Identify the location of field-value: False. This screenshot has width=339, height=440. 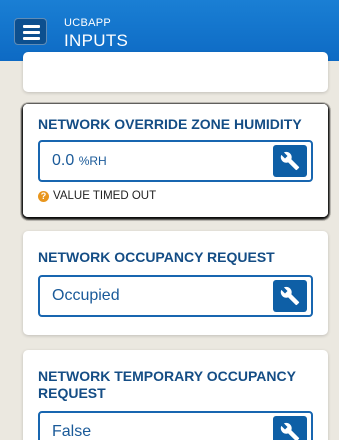
(72, 431).